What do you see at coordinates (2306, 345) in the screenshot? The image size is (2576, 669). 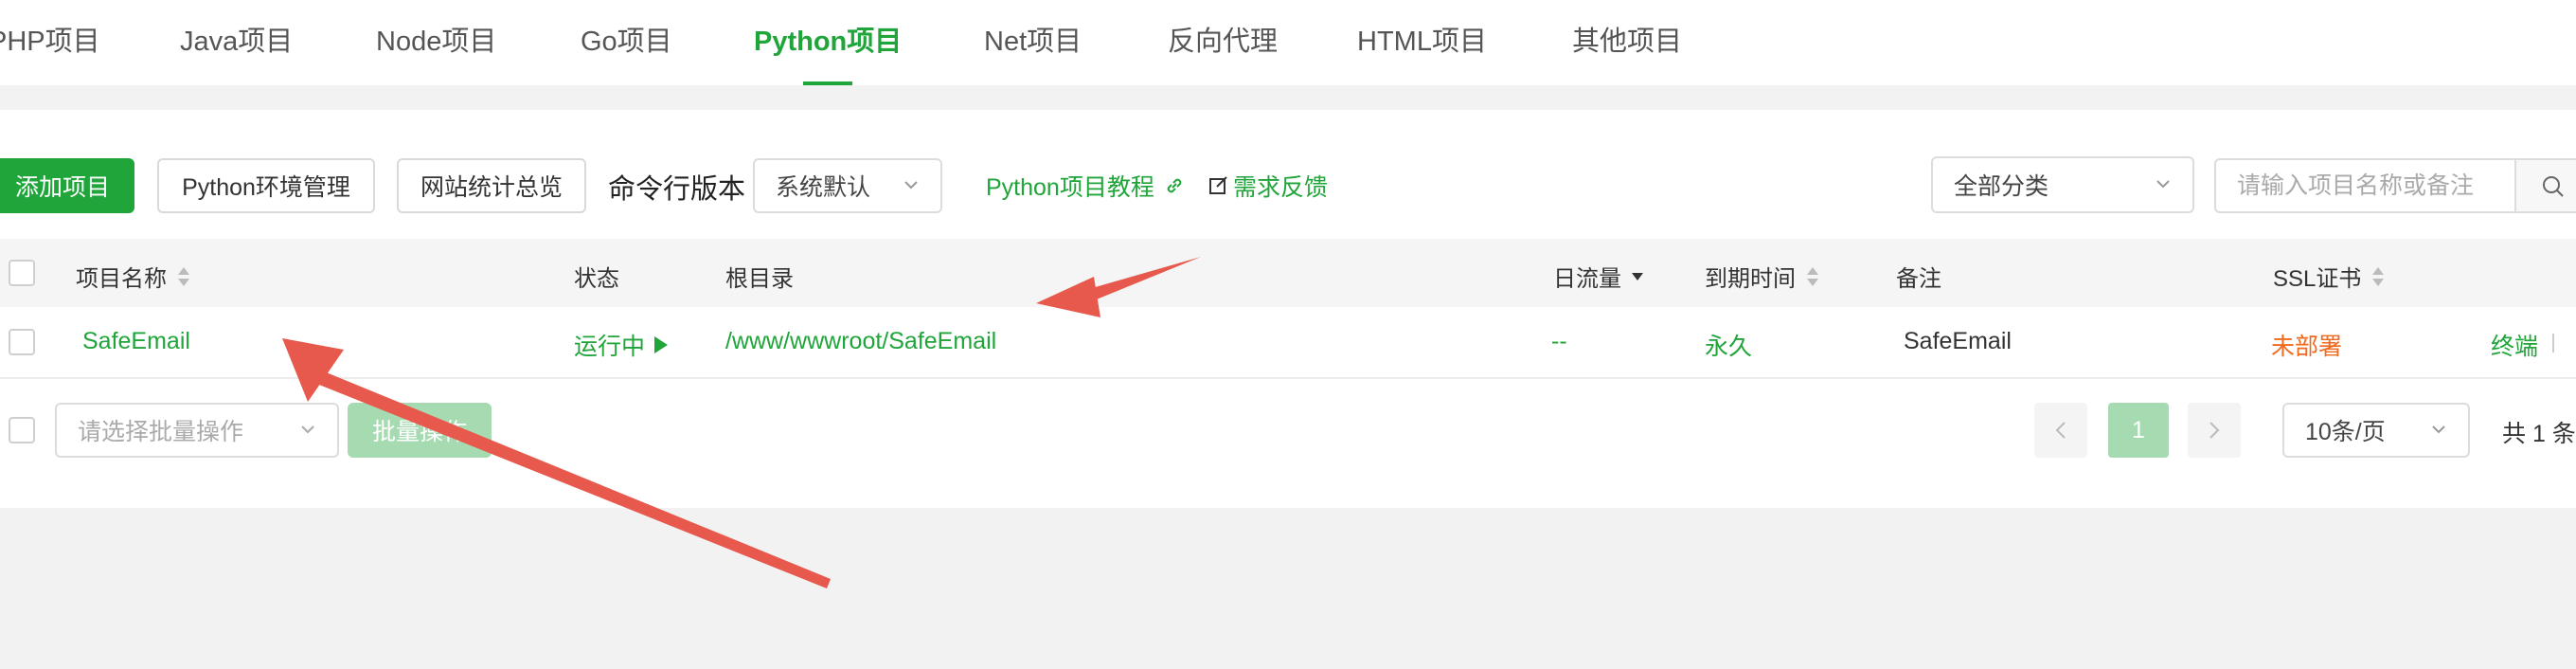 I see `project-ssl-status: 未部署` at bounding box center [2306, 345].